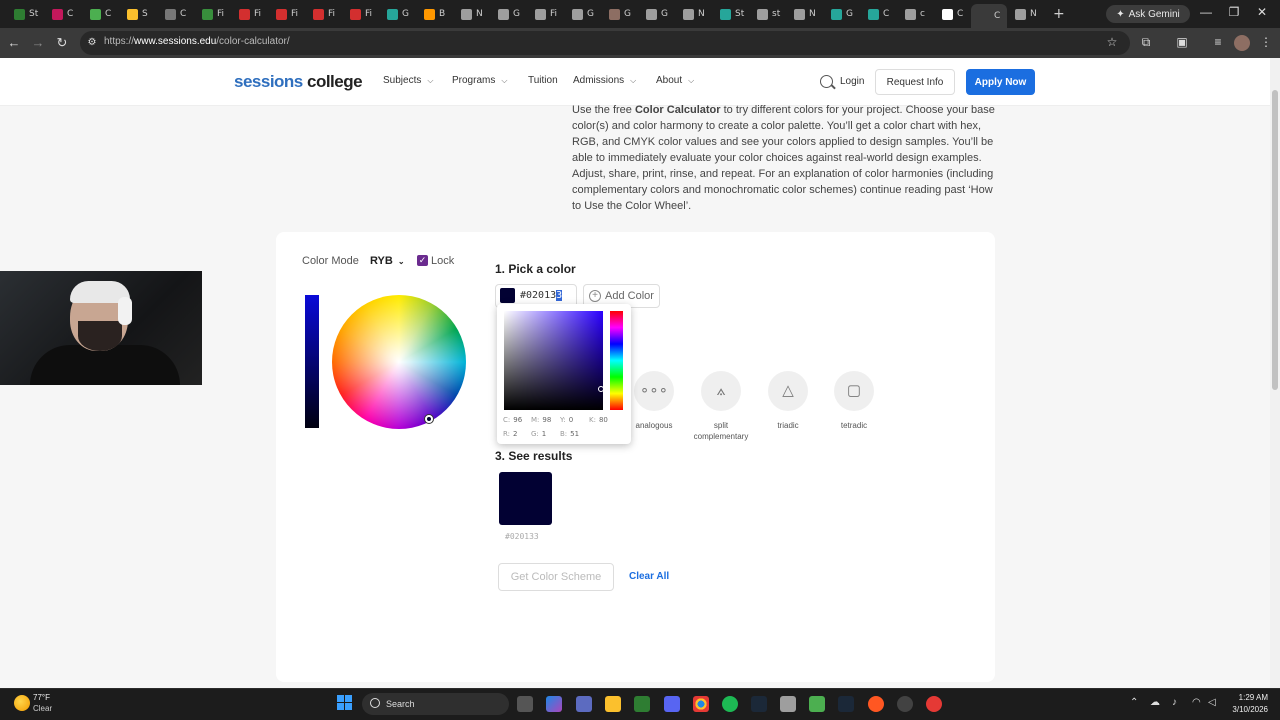 The height and width of the screenshot is (720, 1280). I want to click on url-scheme: https://, so click(119, 41).